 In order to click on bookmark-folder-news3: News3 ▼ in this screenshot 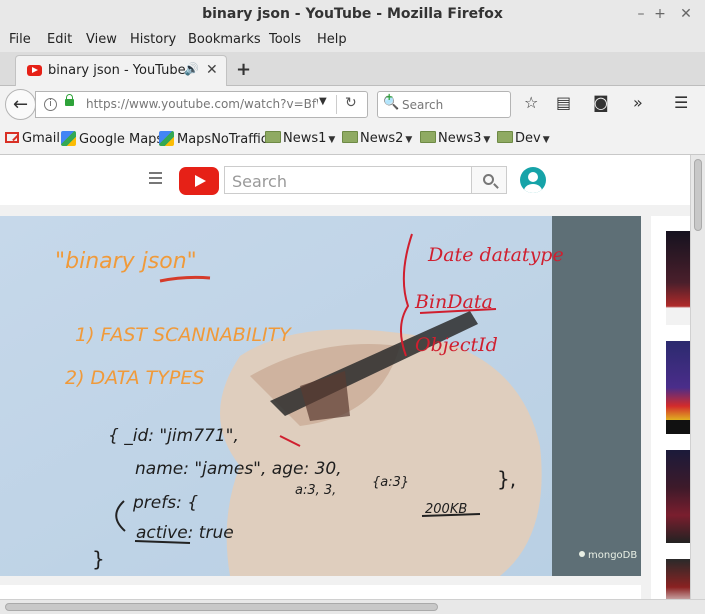, I will do `click(455, 138)`.